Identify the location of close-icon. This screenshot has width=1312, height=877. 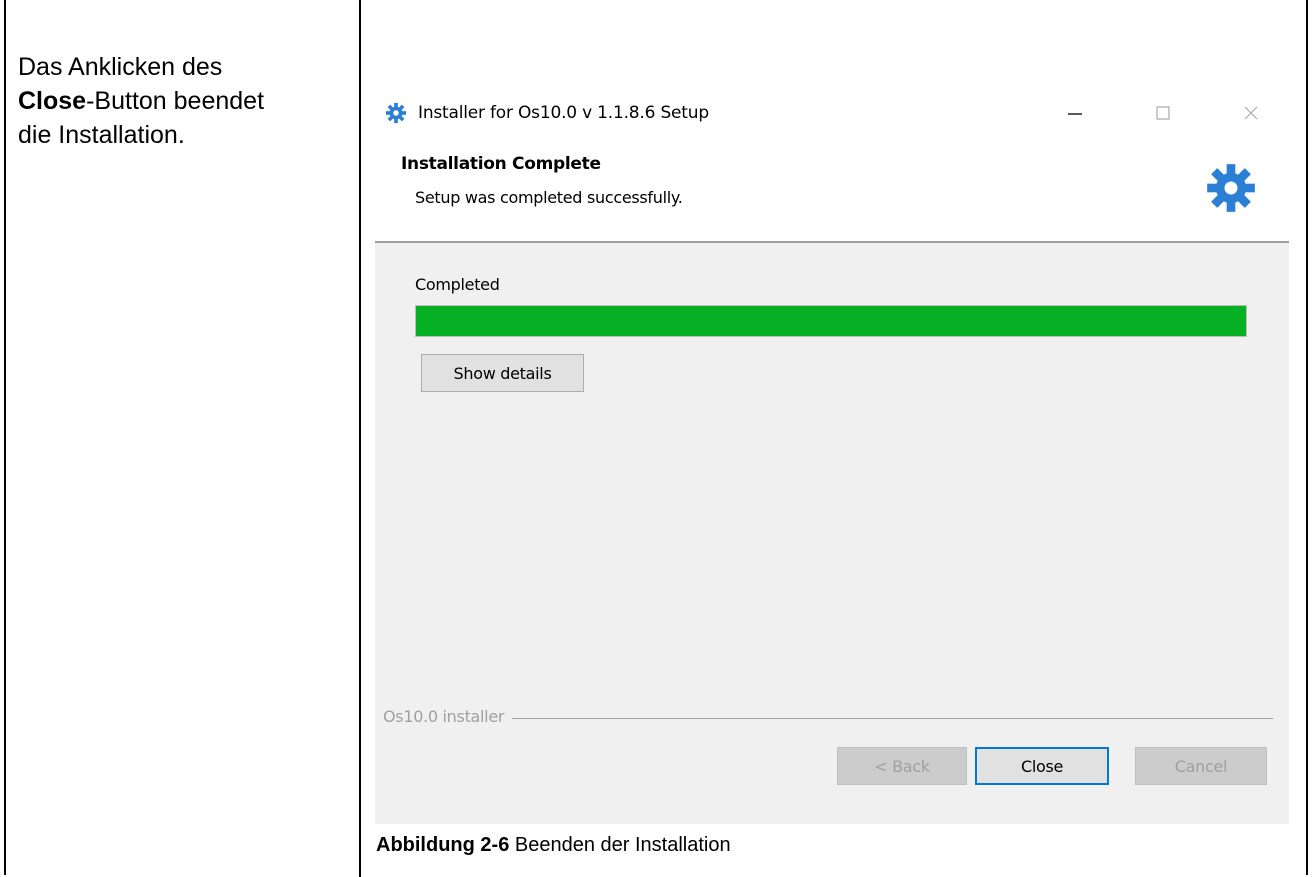
(1251, 113).